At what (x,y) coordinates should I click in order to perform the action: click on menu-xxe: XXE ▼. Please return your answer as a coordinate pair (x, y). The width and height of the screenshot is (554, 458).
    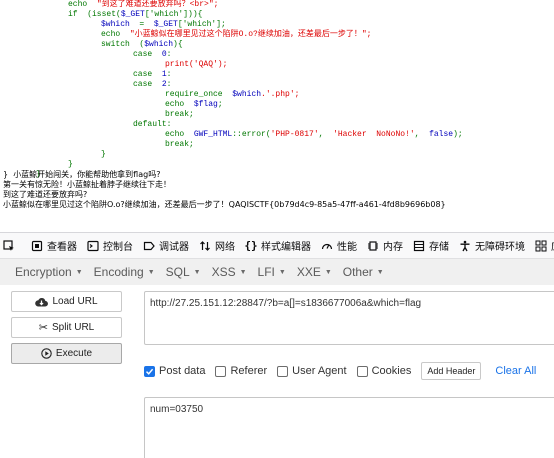
    Looking at the image, I should click on (314, 272).